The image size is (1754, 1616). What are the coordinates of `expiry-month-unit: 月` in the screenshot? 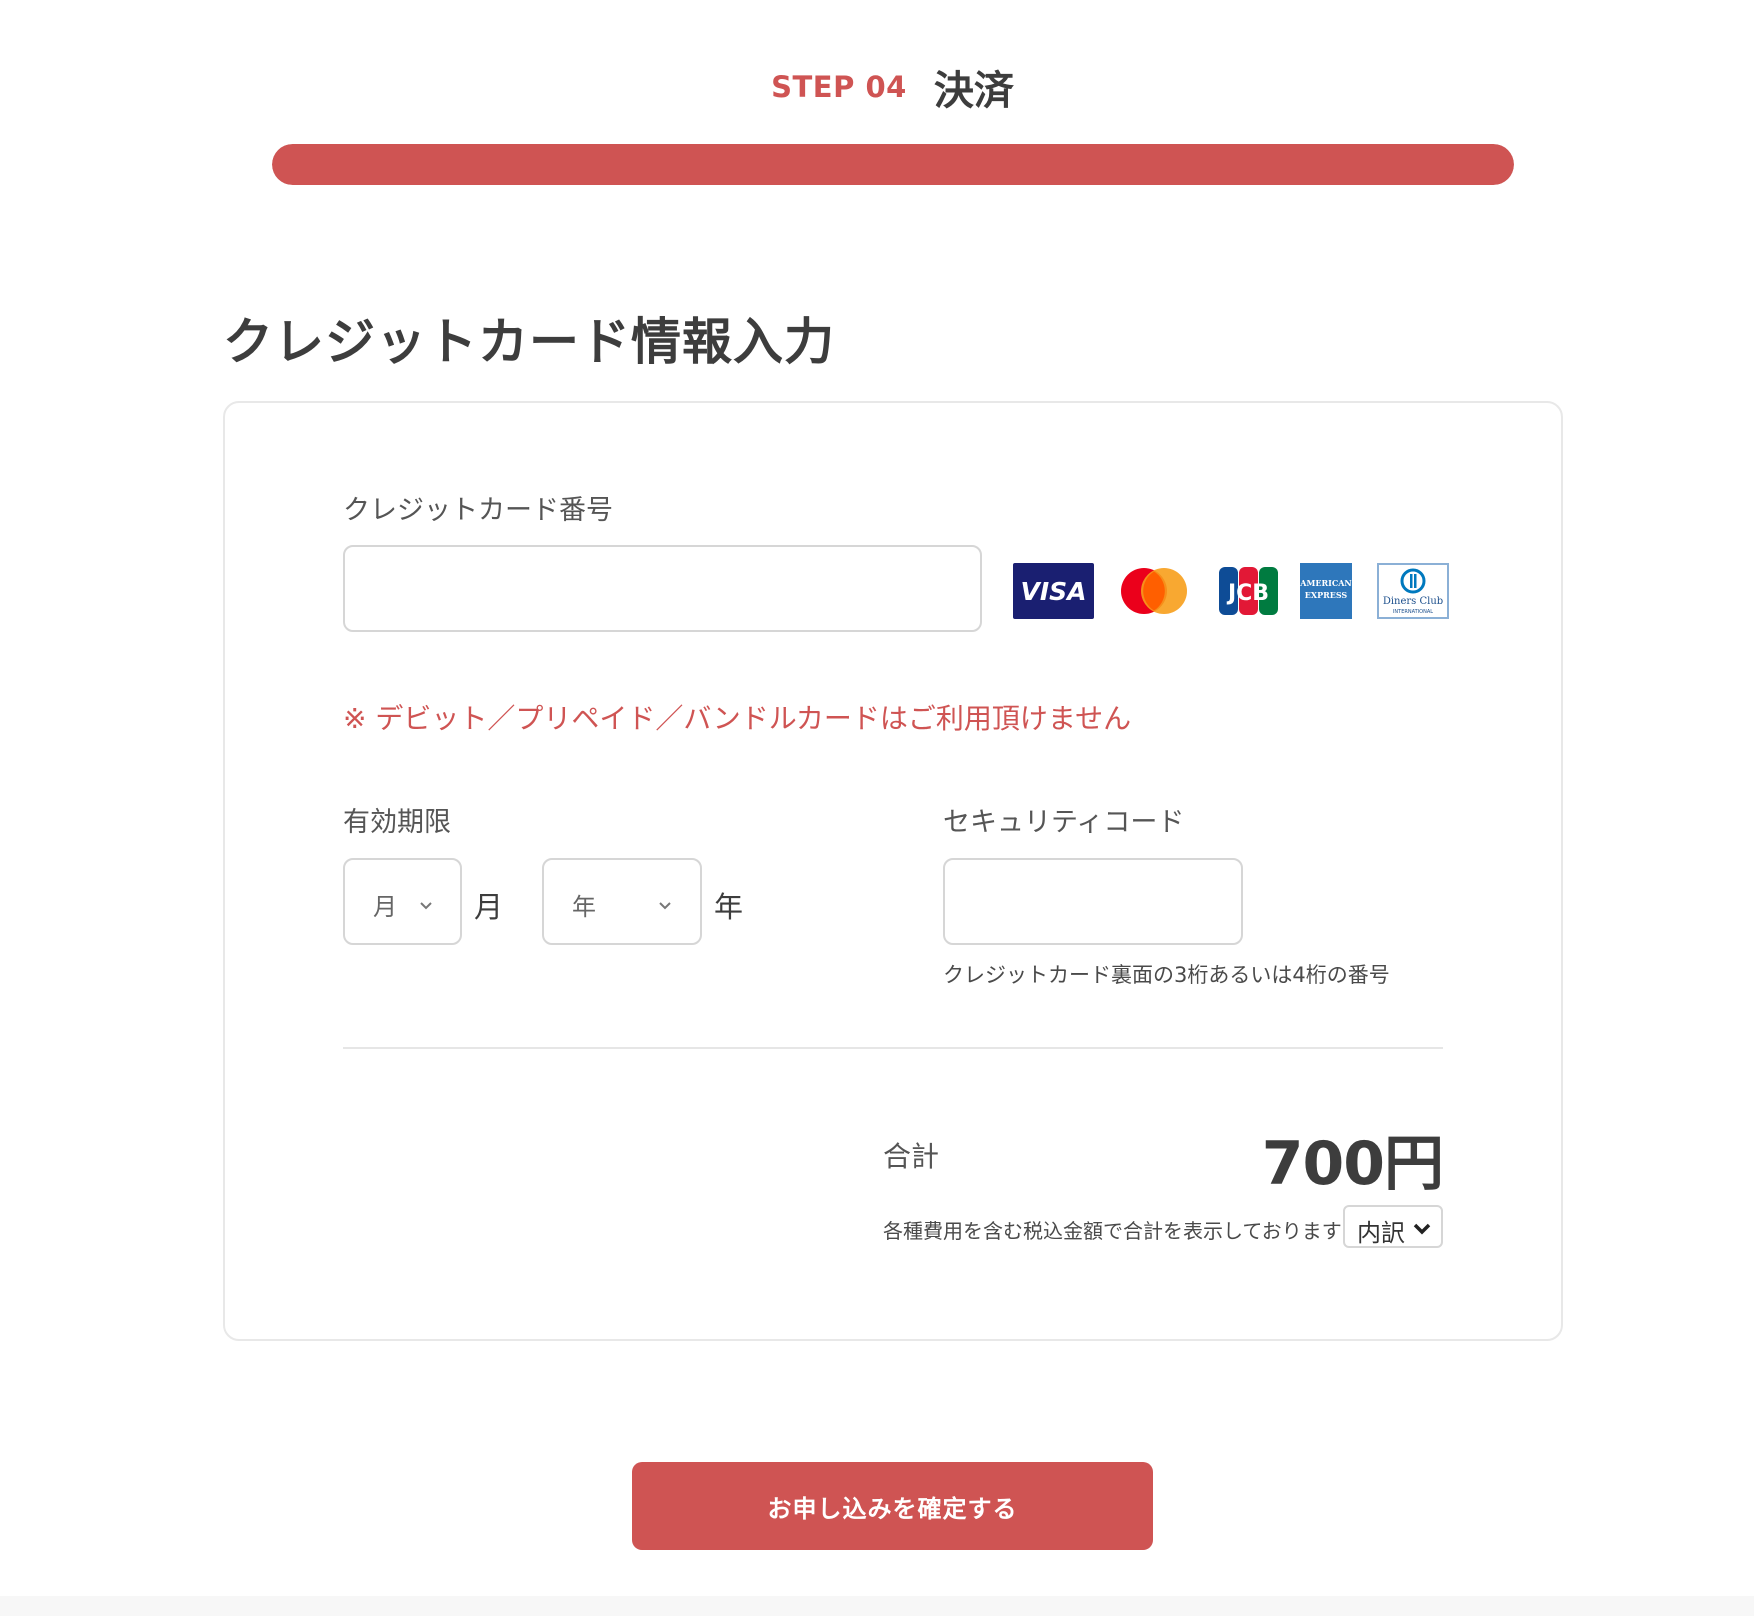 It's located at (489, 907).